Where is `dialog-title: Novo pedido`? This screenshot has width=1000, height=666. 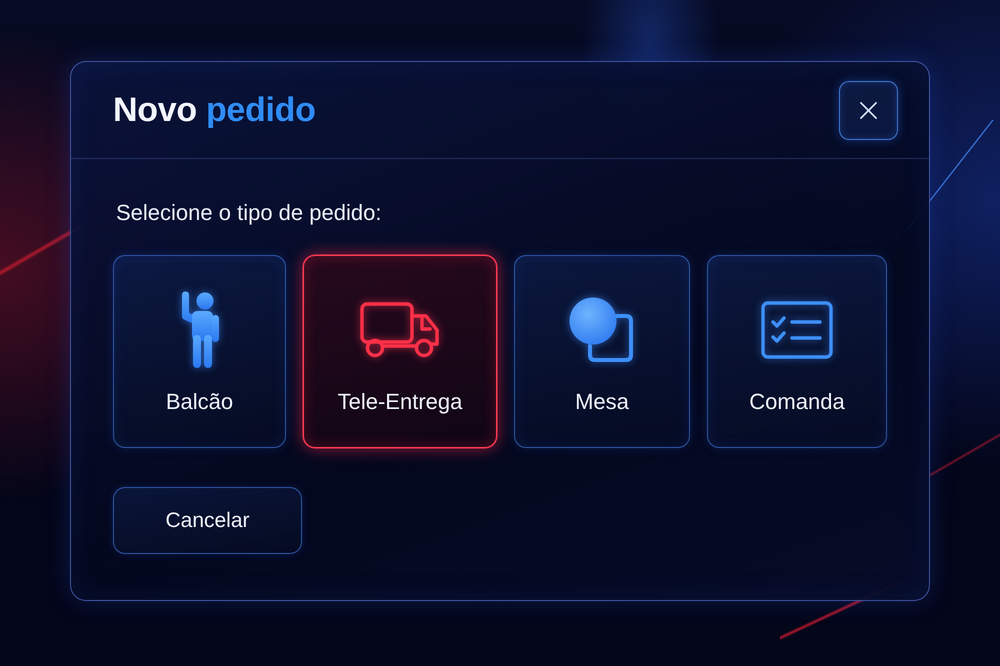 dialog-title: Novo pedido is located at coordinates (214, 110).